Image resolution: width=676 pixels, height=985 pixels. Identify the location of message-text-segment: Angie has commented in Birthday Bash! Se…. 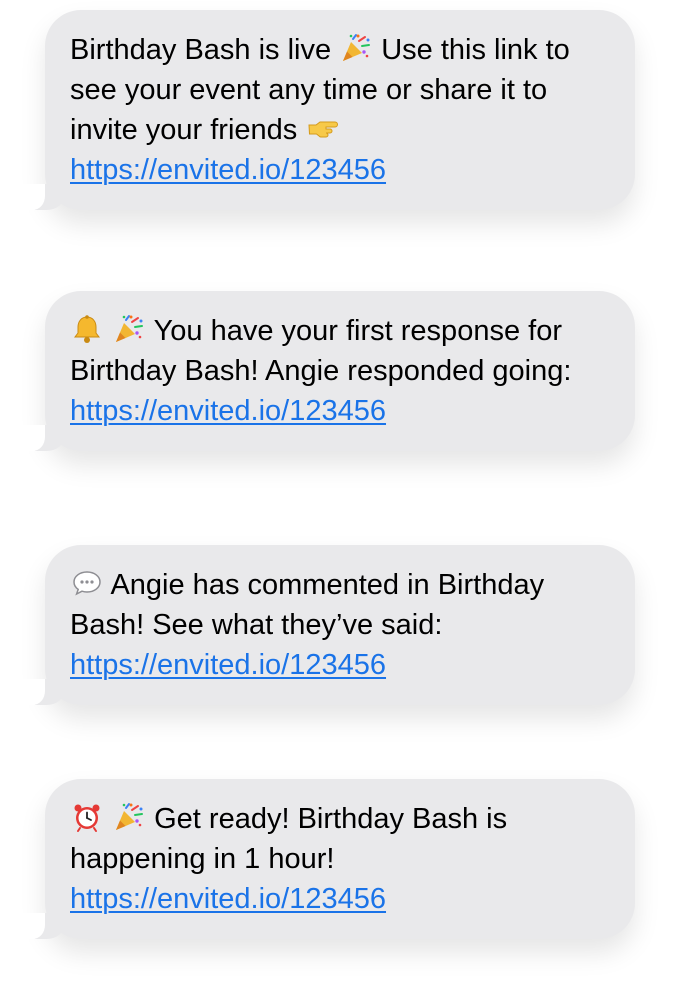
(307, 605).